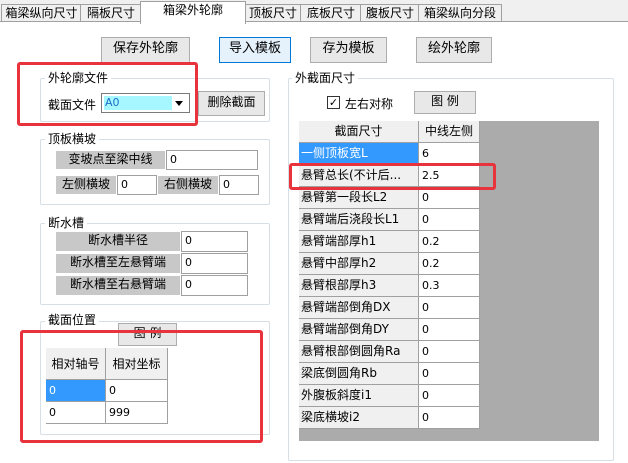 Image resolution: width=628 pixels, height=463 pixels. I want to click on delete-section-button: 删除截面, so click(231, 103).